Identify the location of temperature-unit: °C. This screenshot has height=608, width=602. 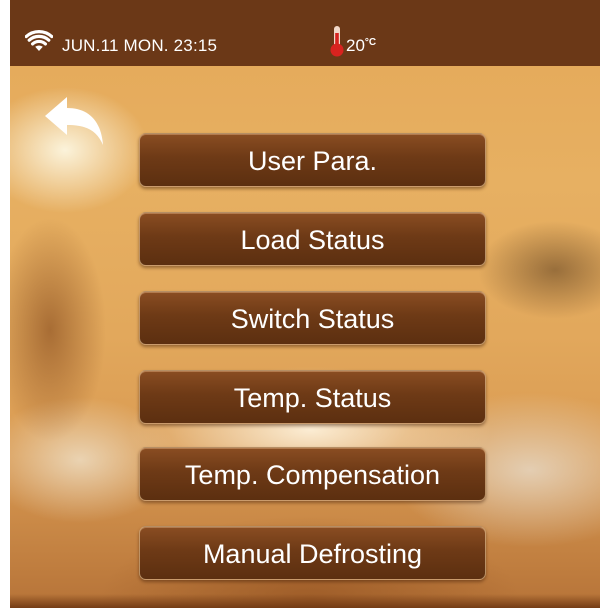
(370, 42).